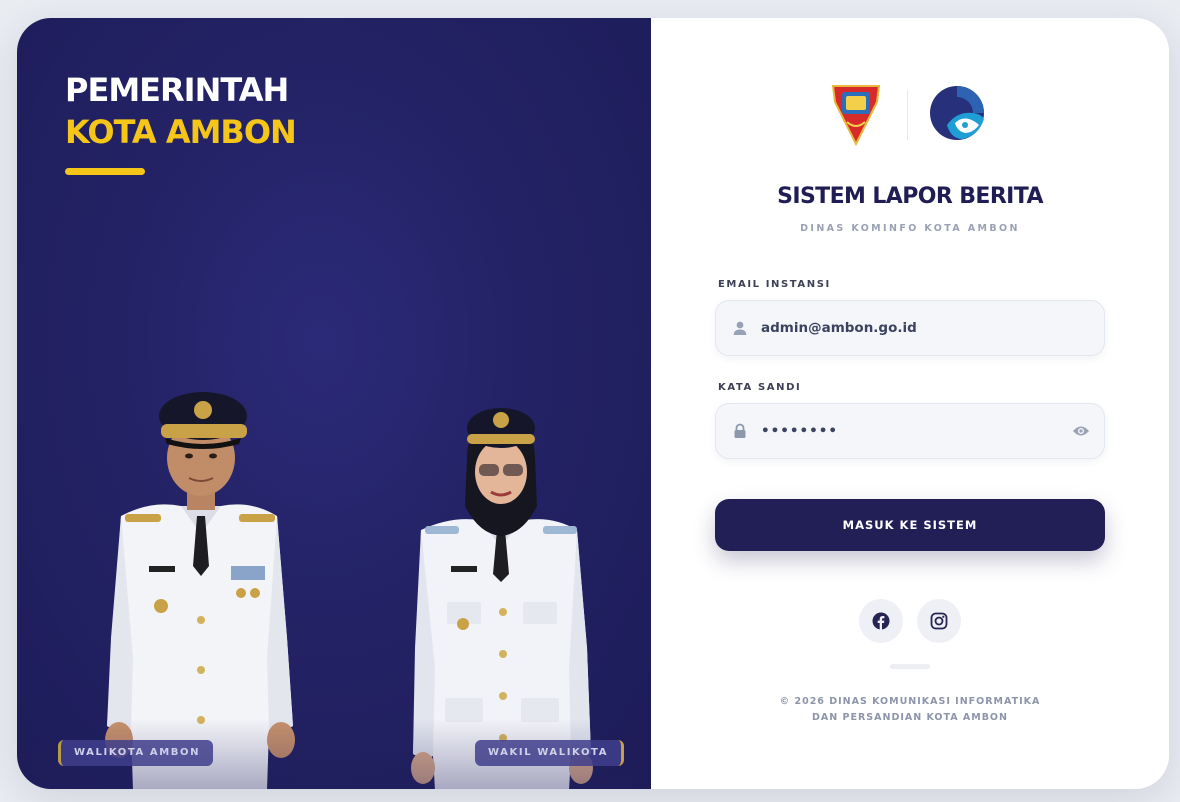 This screenshot has height=802, width=1180. Describe the element at coordinates (957, 113) in the screenshot. I see `kominfo-logo-icon` at that location.